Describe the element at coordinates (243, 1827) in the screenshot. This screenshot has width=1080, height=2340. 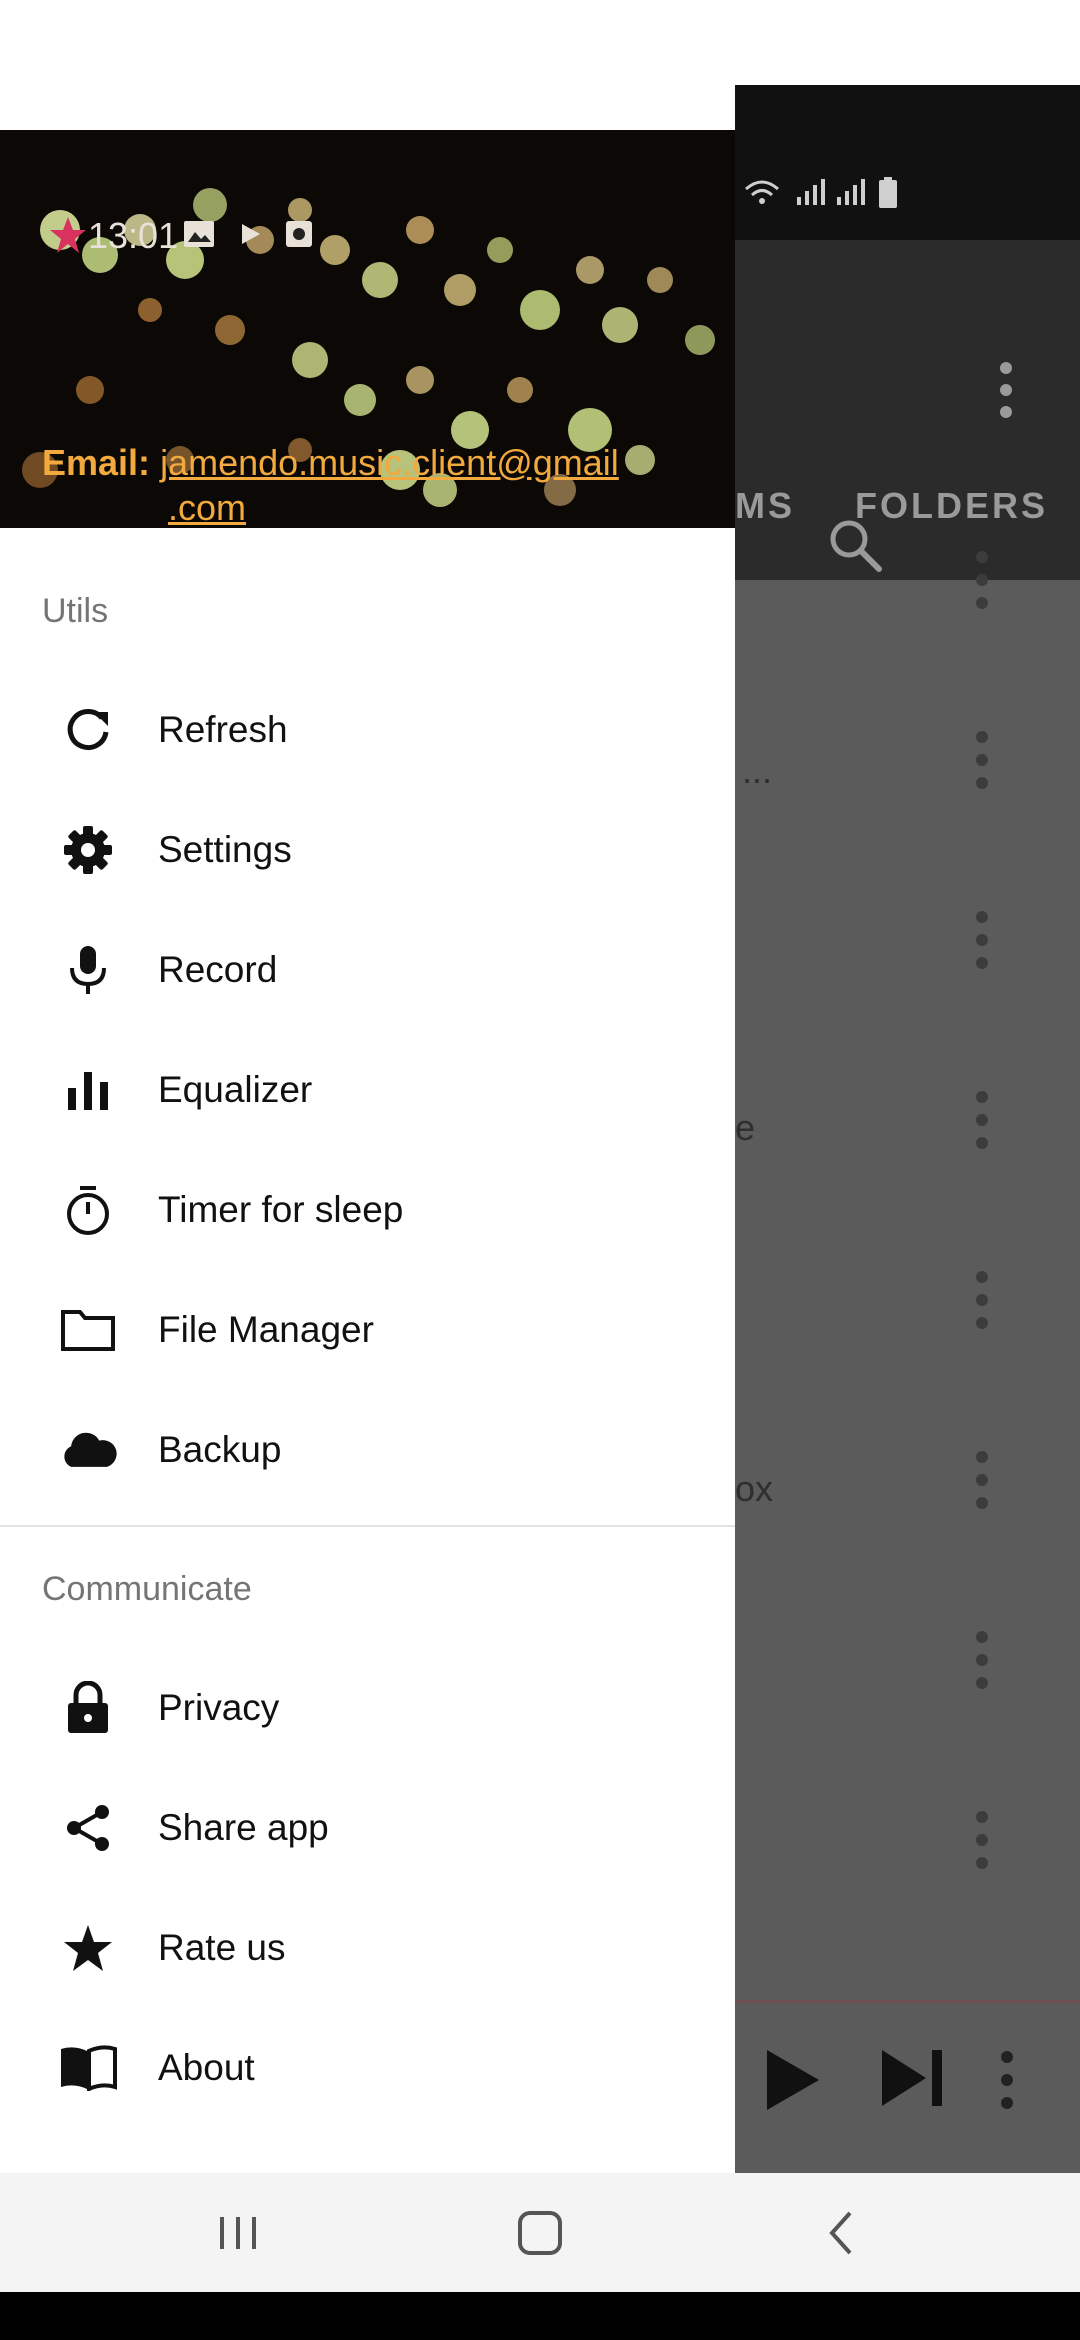
I see `menu-item-label: Share app` at that location.